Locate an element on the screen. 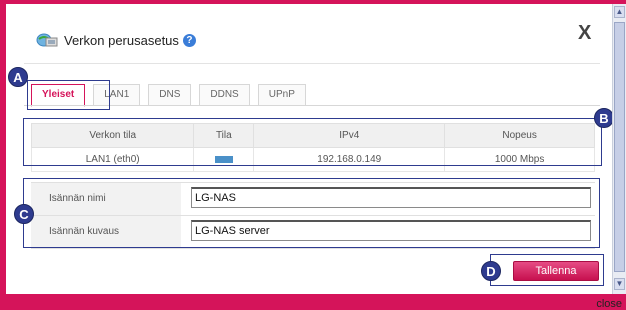 The height and width of the screenshot is (310, 626). title-divider is located at coordinates (312, 63).